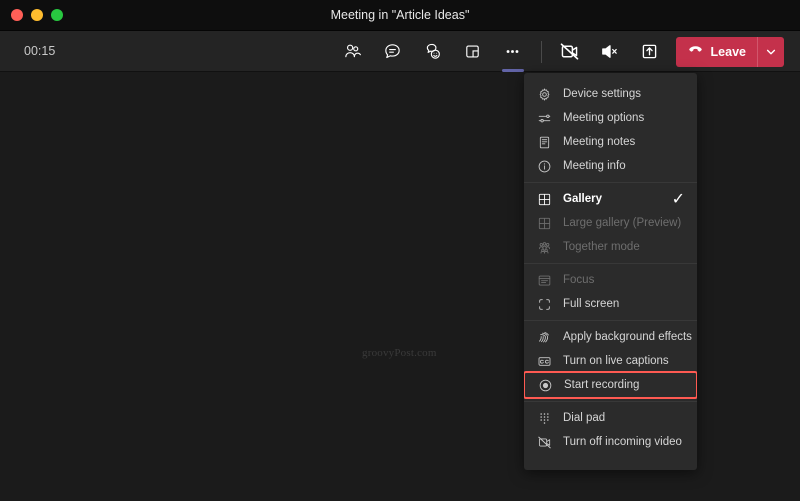  I want to click on menu-item-meeting-options: Meeting options, so click(610, 118).